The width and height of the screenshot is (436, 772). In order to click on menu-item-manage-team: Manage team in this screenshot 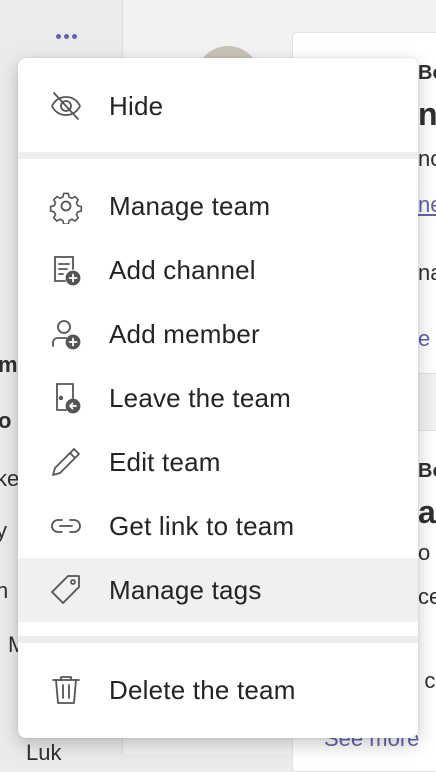, I will do `click(218, 206)`.